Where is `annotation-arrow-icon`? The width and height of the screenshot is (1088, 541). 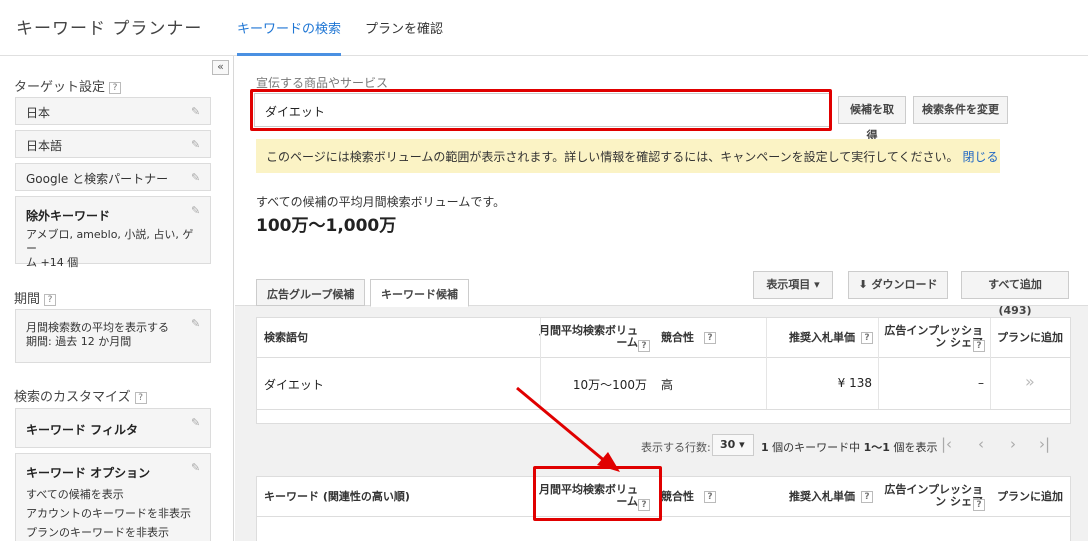
annotation-arrow-icon is located at coordinates (568, 429).